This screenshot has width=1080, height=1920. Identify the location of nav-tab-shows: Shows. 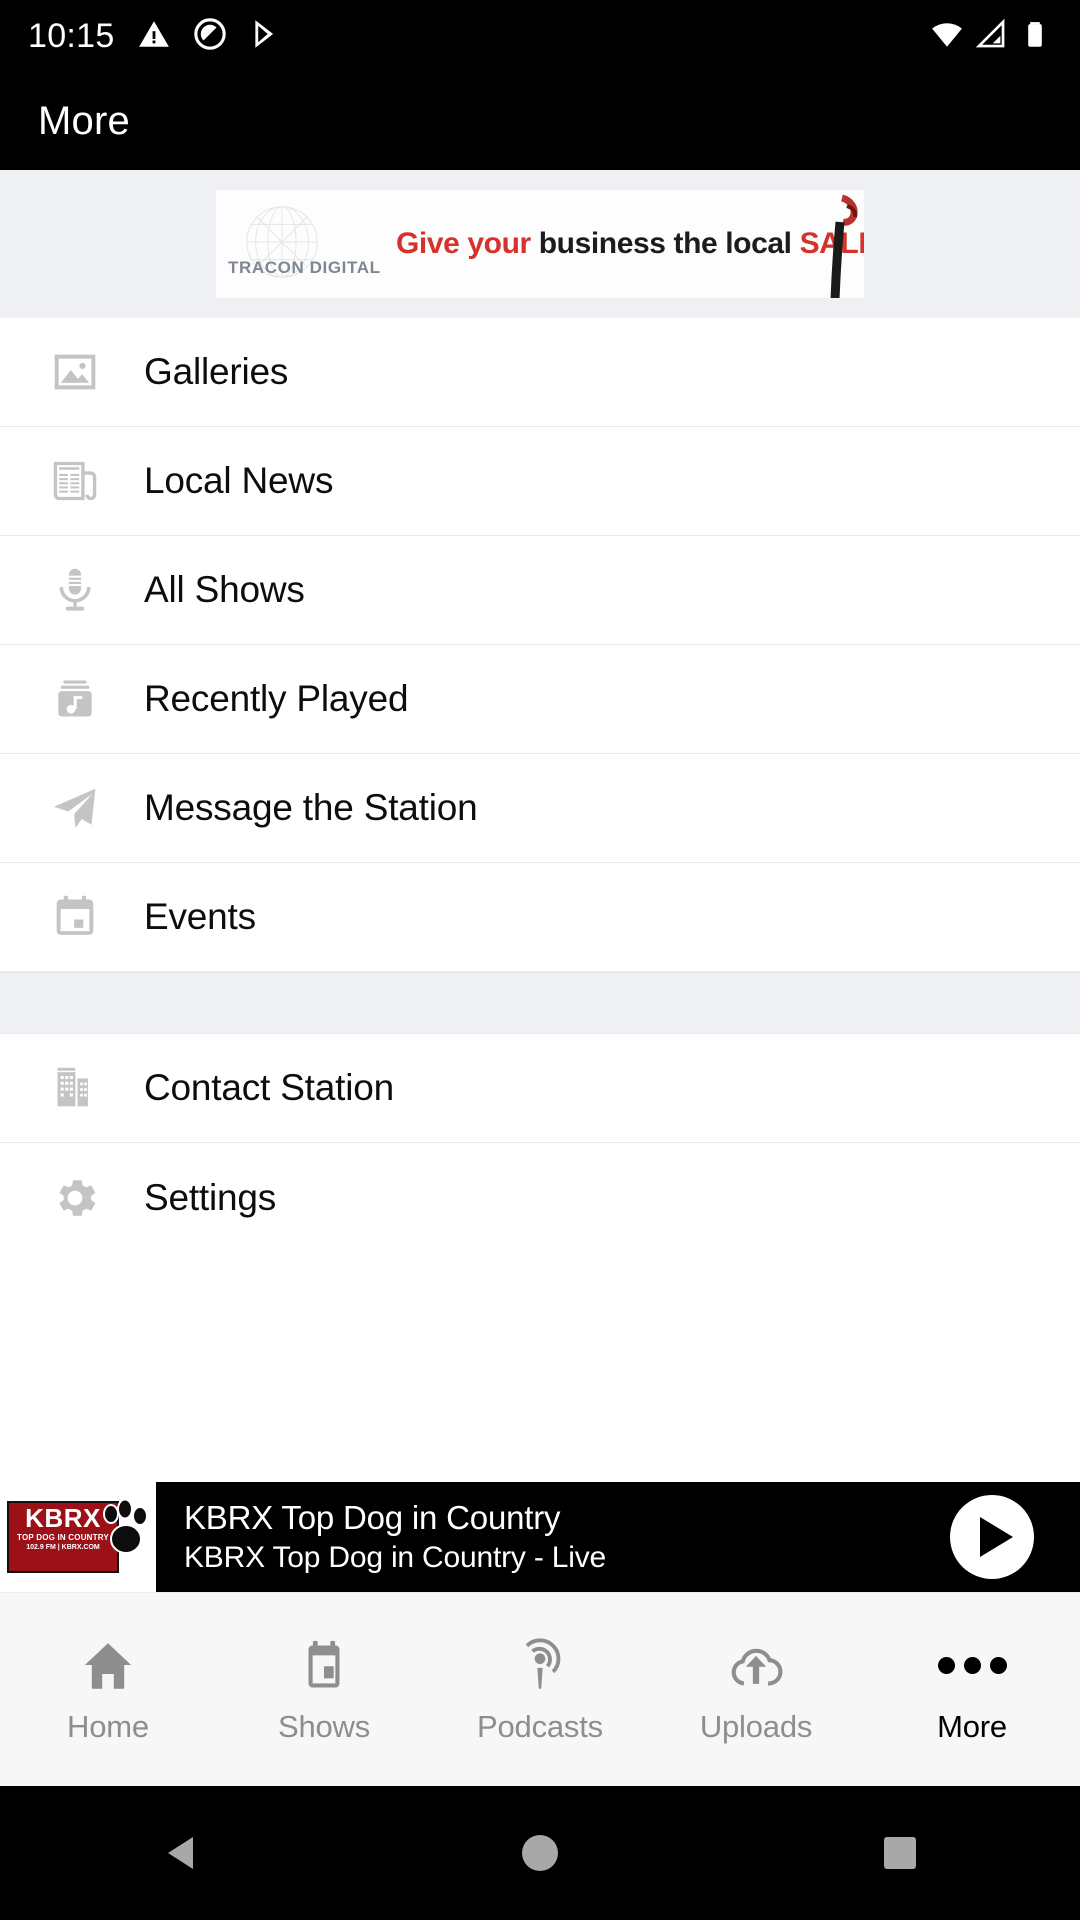
(324, 1689).